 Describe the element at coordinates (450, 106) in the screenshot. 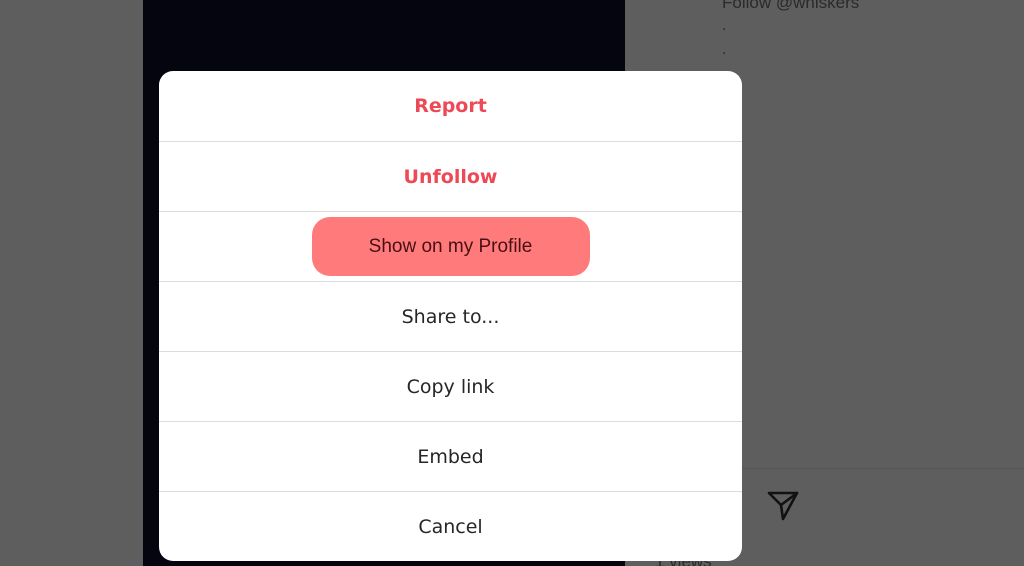

I see `report-button: Report` at that location.